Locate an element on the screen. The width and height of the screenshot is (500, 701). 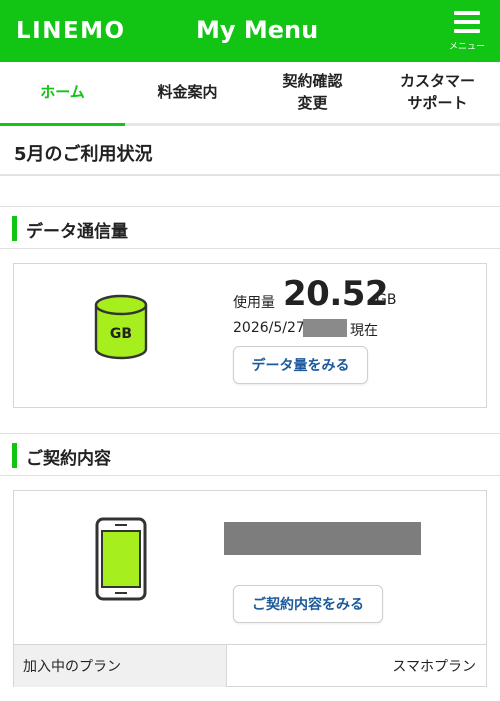
linemo-logo: LINEMO is located at coordinates (71, 31).